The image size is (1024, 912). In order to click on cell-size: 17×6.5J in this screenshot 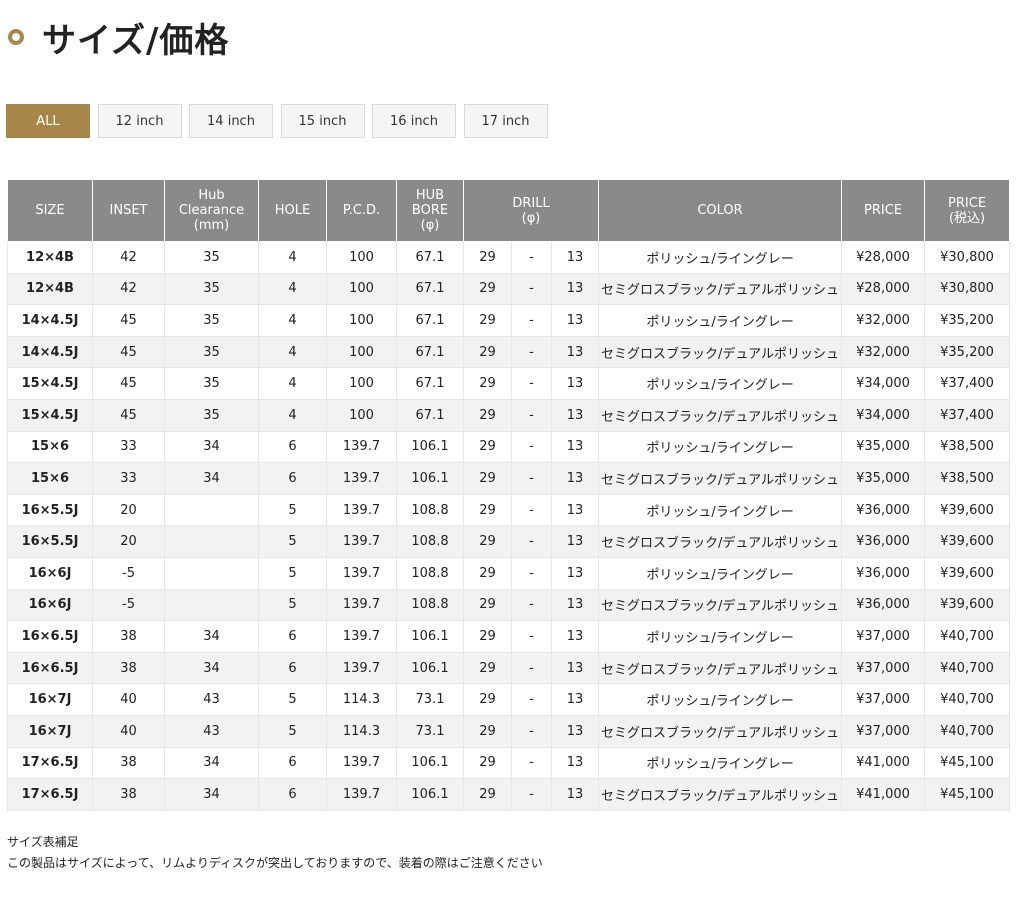, I will do `click(50, 794)`.